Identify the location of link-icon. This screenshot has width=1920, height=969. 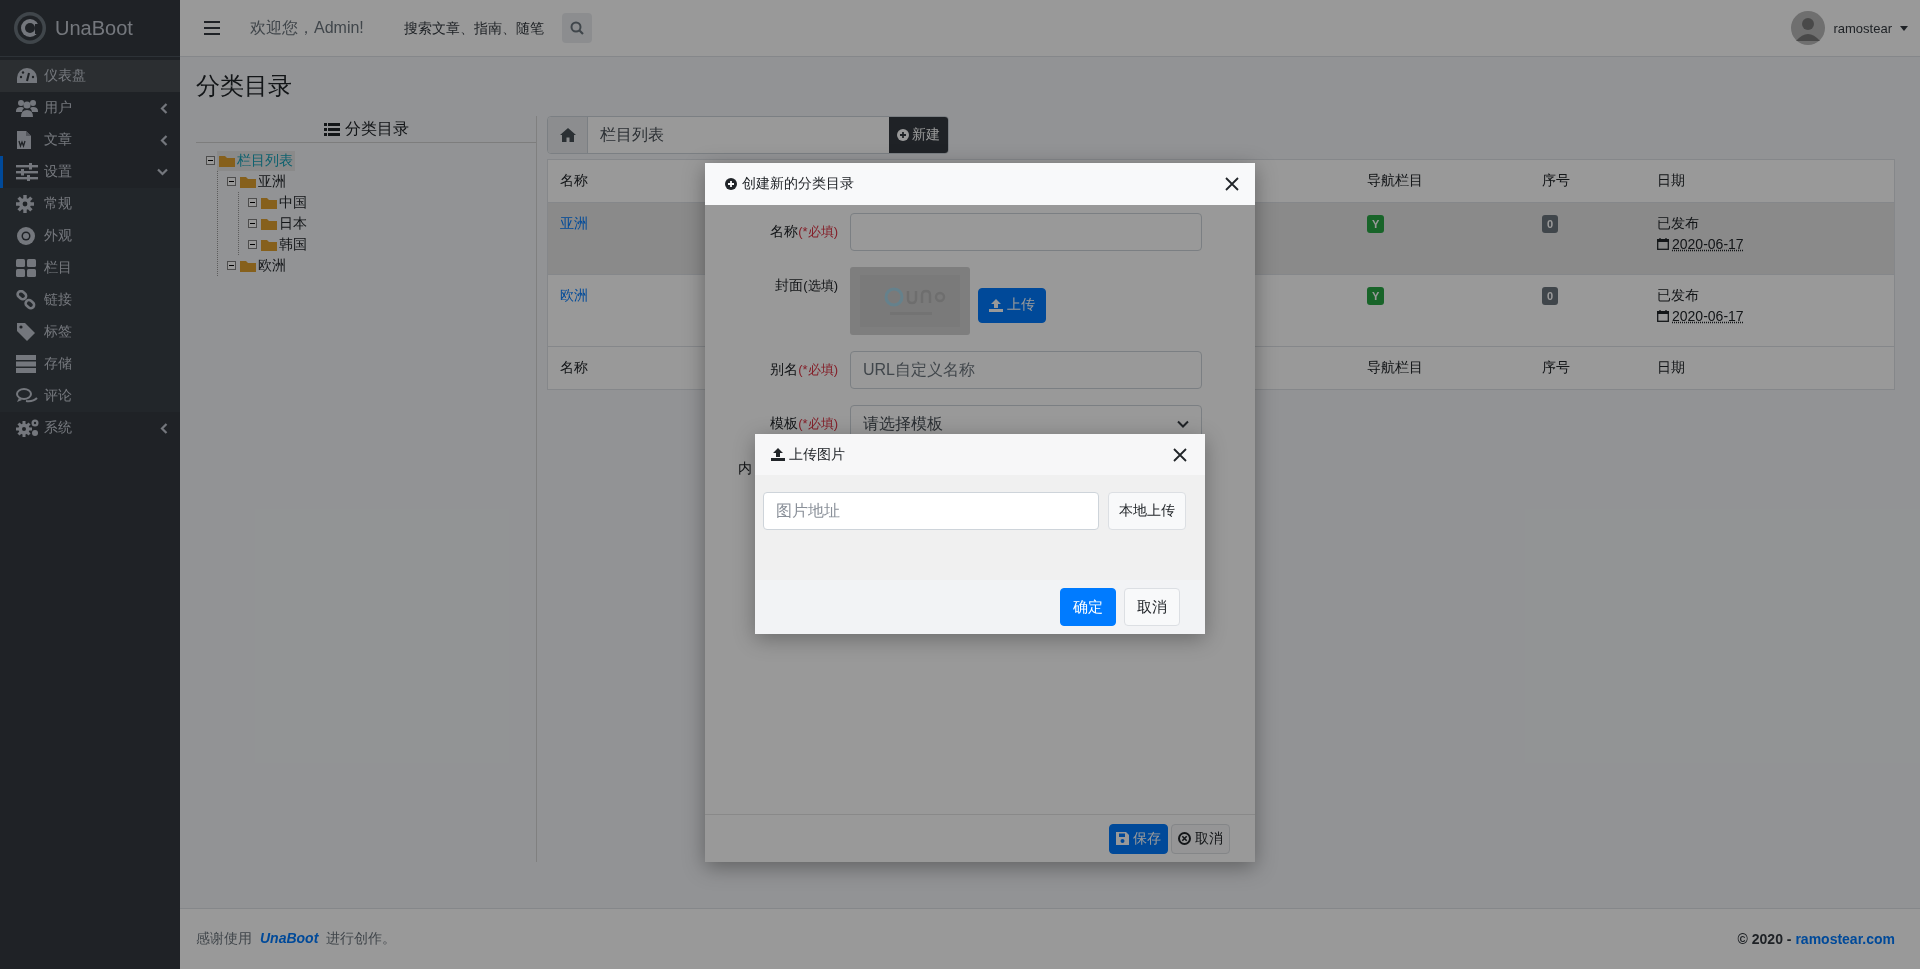
(26, 300).